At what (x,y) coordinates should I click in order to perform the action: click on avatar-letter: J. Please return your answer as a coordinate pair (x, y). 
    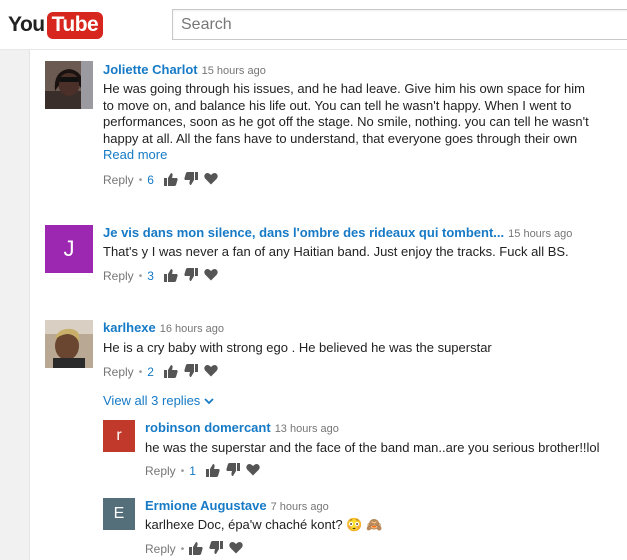
    Looking at the image, I should click on (69, 248).